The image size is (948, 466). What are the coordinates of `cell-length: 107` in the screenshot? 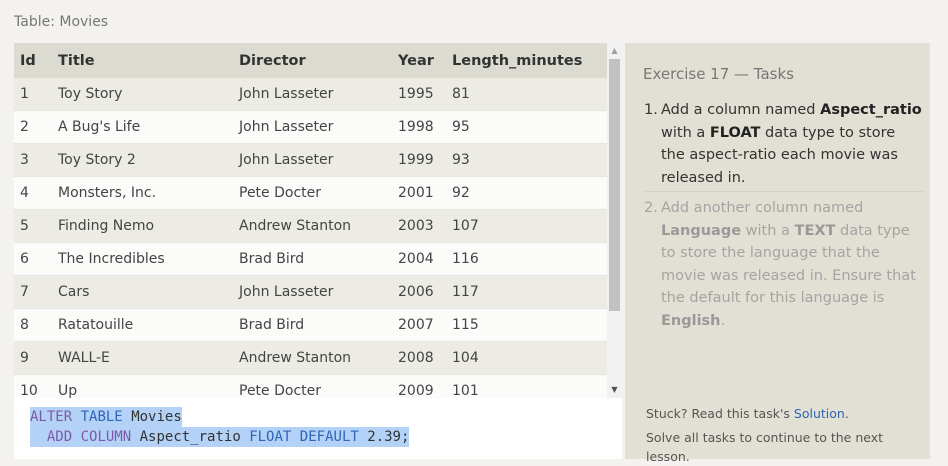 It's located at (529, 226).